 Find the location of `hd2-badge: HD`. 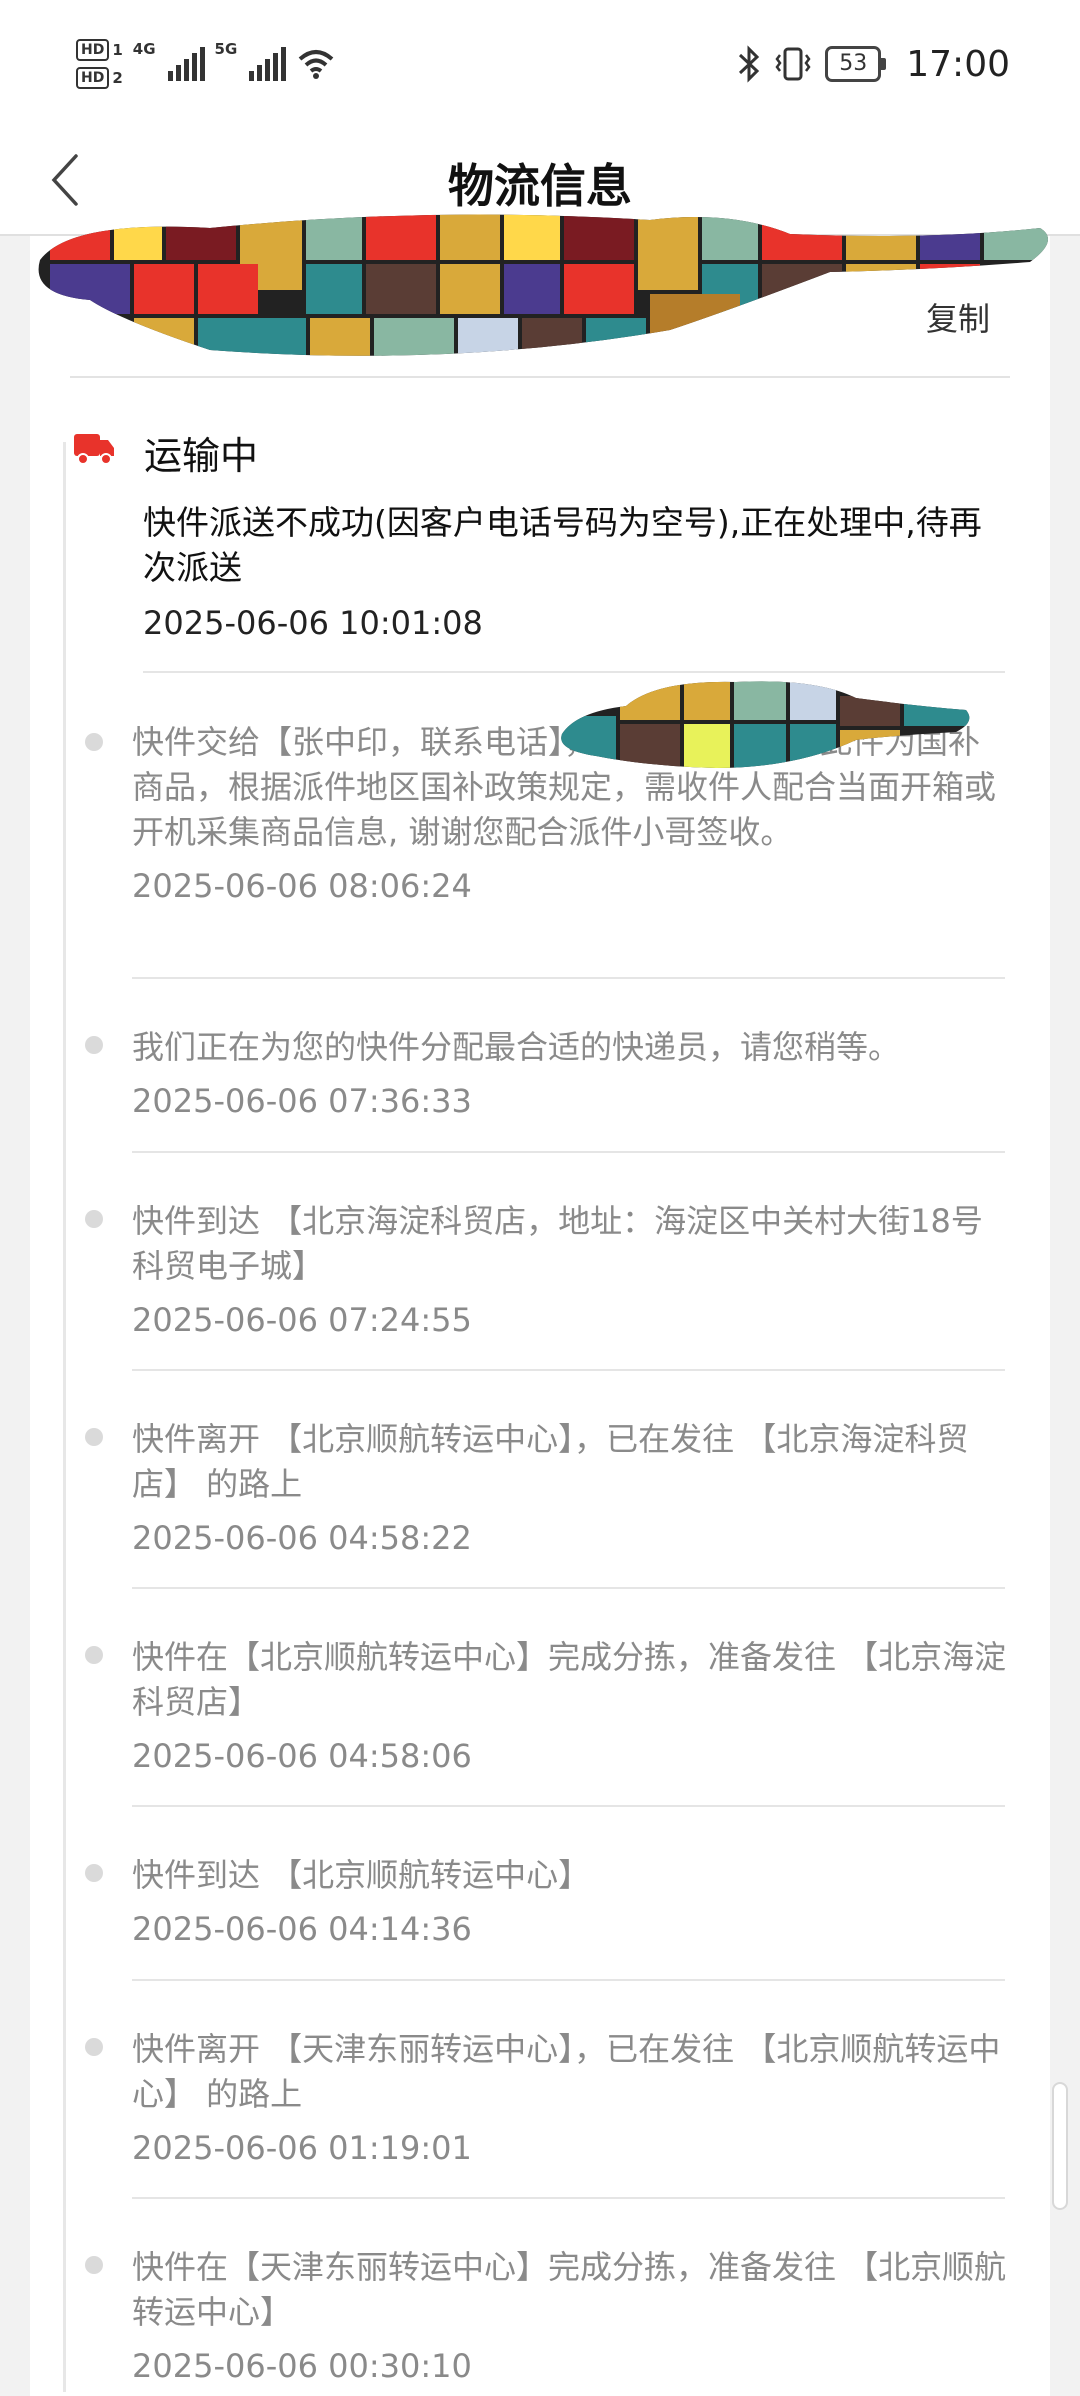

hd2-badge: HD is located at coordinates (93, 78).